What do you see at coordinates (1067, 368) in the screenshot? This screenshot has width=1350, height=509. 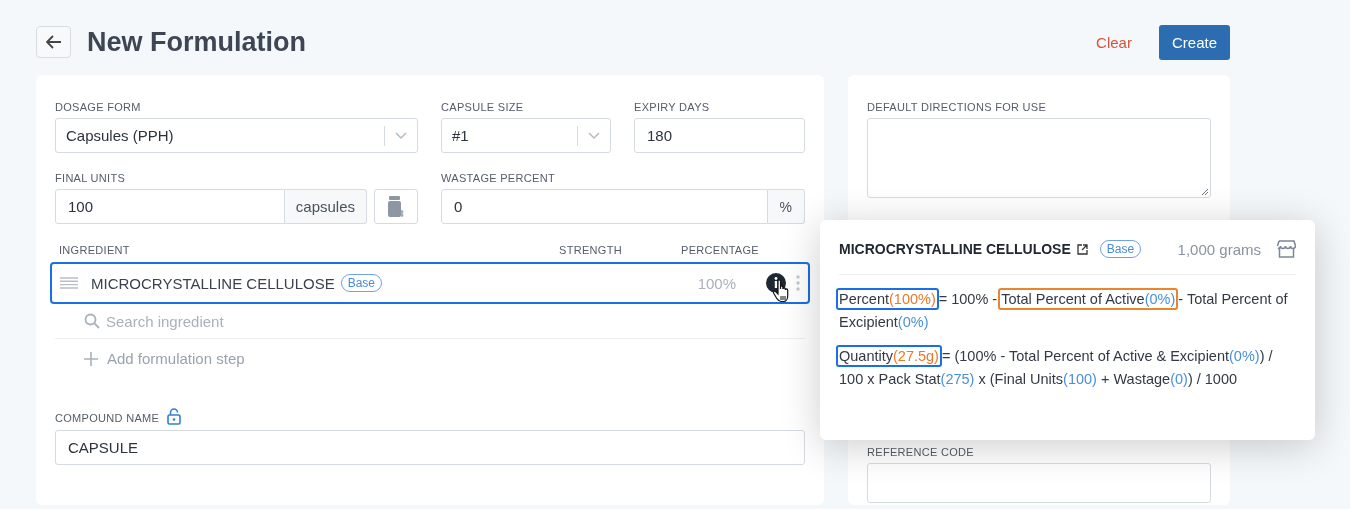 I see `formula-text: Quantity(27.5g) = (100% - Total Percent of Active & Excipient(0%)) / 100 x Pack Stat(275) x (Final Units(100) + Wastage(0)) / 1000` at bounding box center [1067, 368].